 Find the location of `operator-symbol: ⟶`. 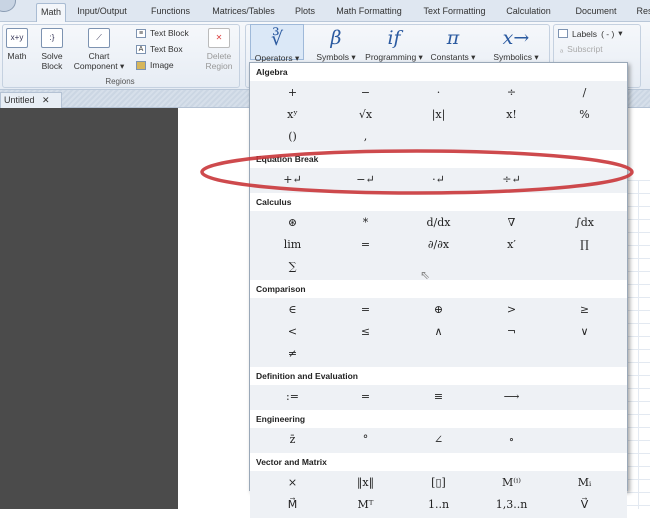

operator-symbol: ⟶ is located at coordinates (511, 397).